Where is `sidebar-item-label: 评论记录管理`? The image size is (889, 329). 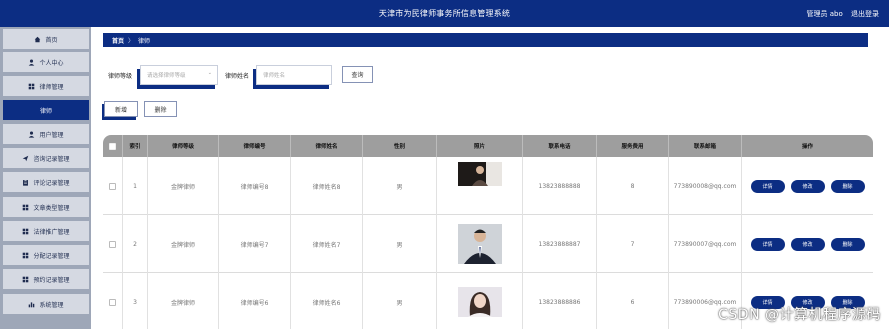 sidebar-item-label: 评论记录管理 is located at coordinates (51, 183).